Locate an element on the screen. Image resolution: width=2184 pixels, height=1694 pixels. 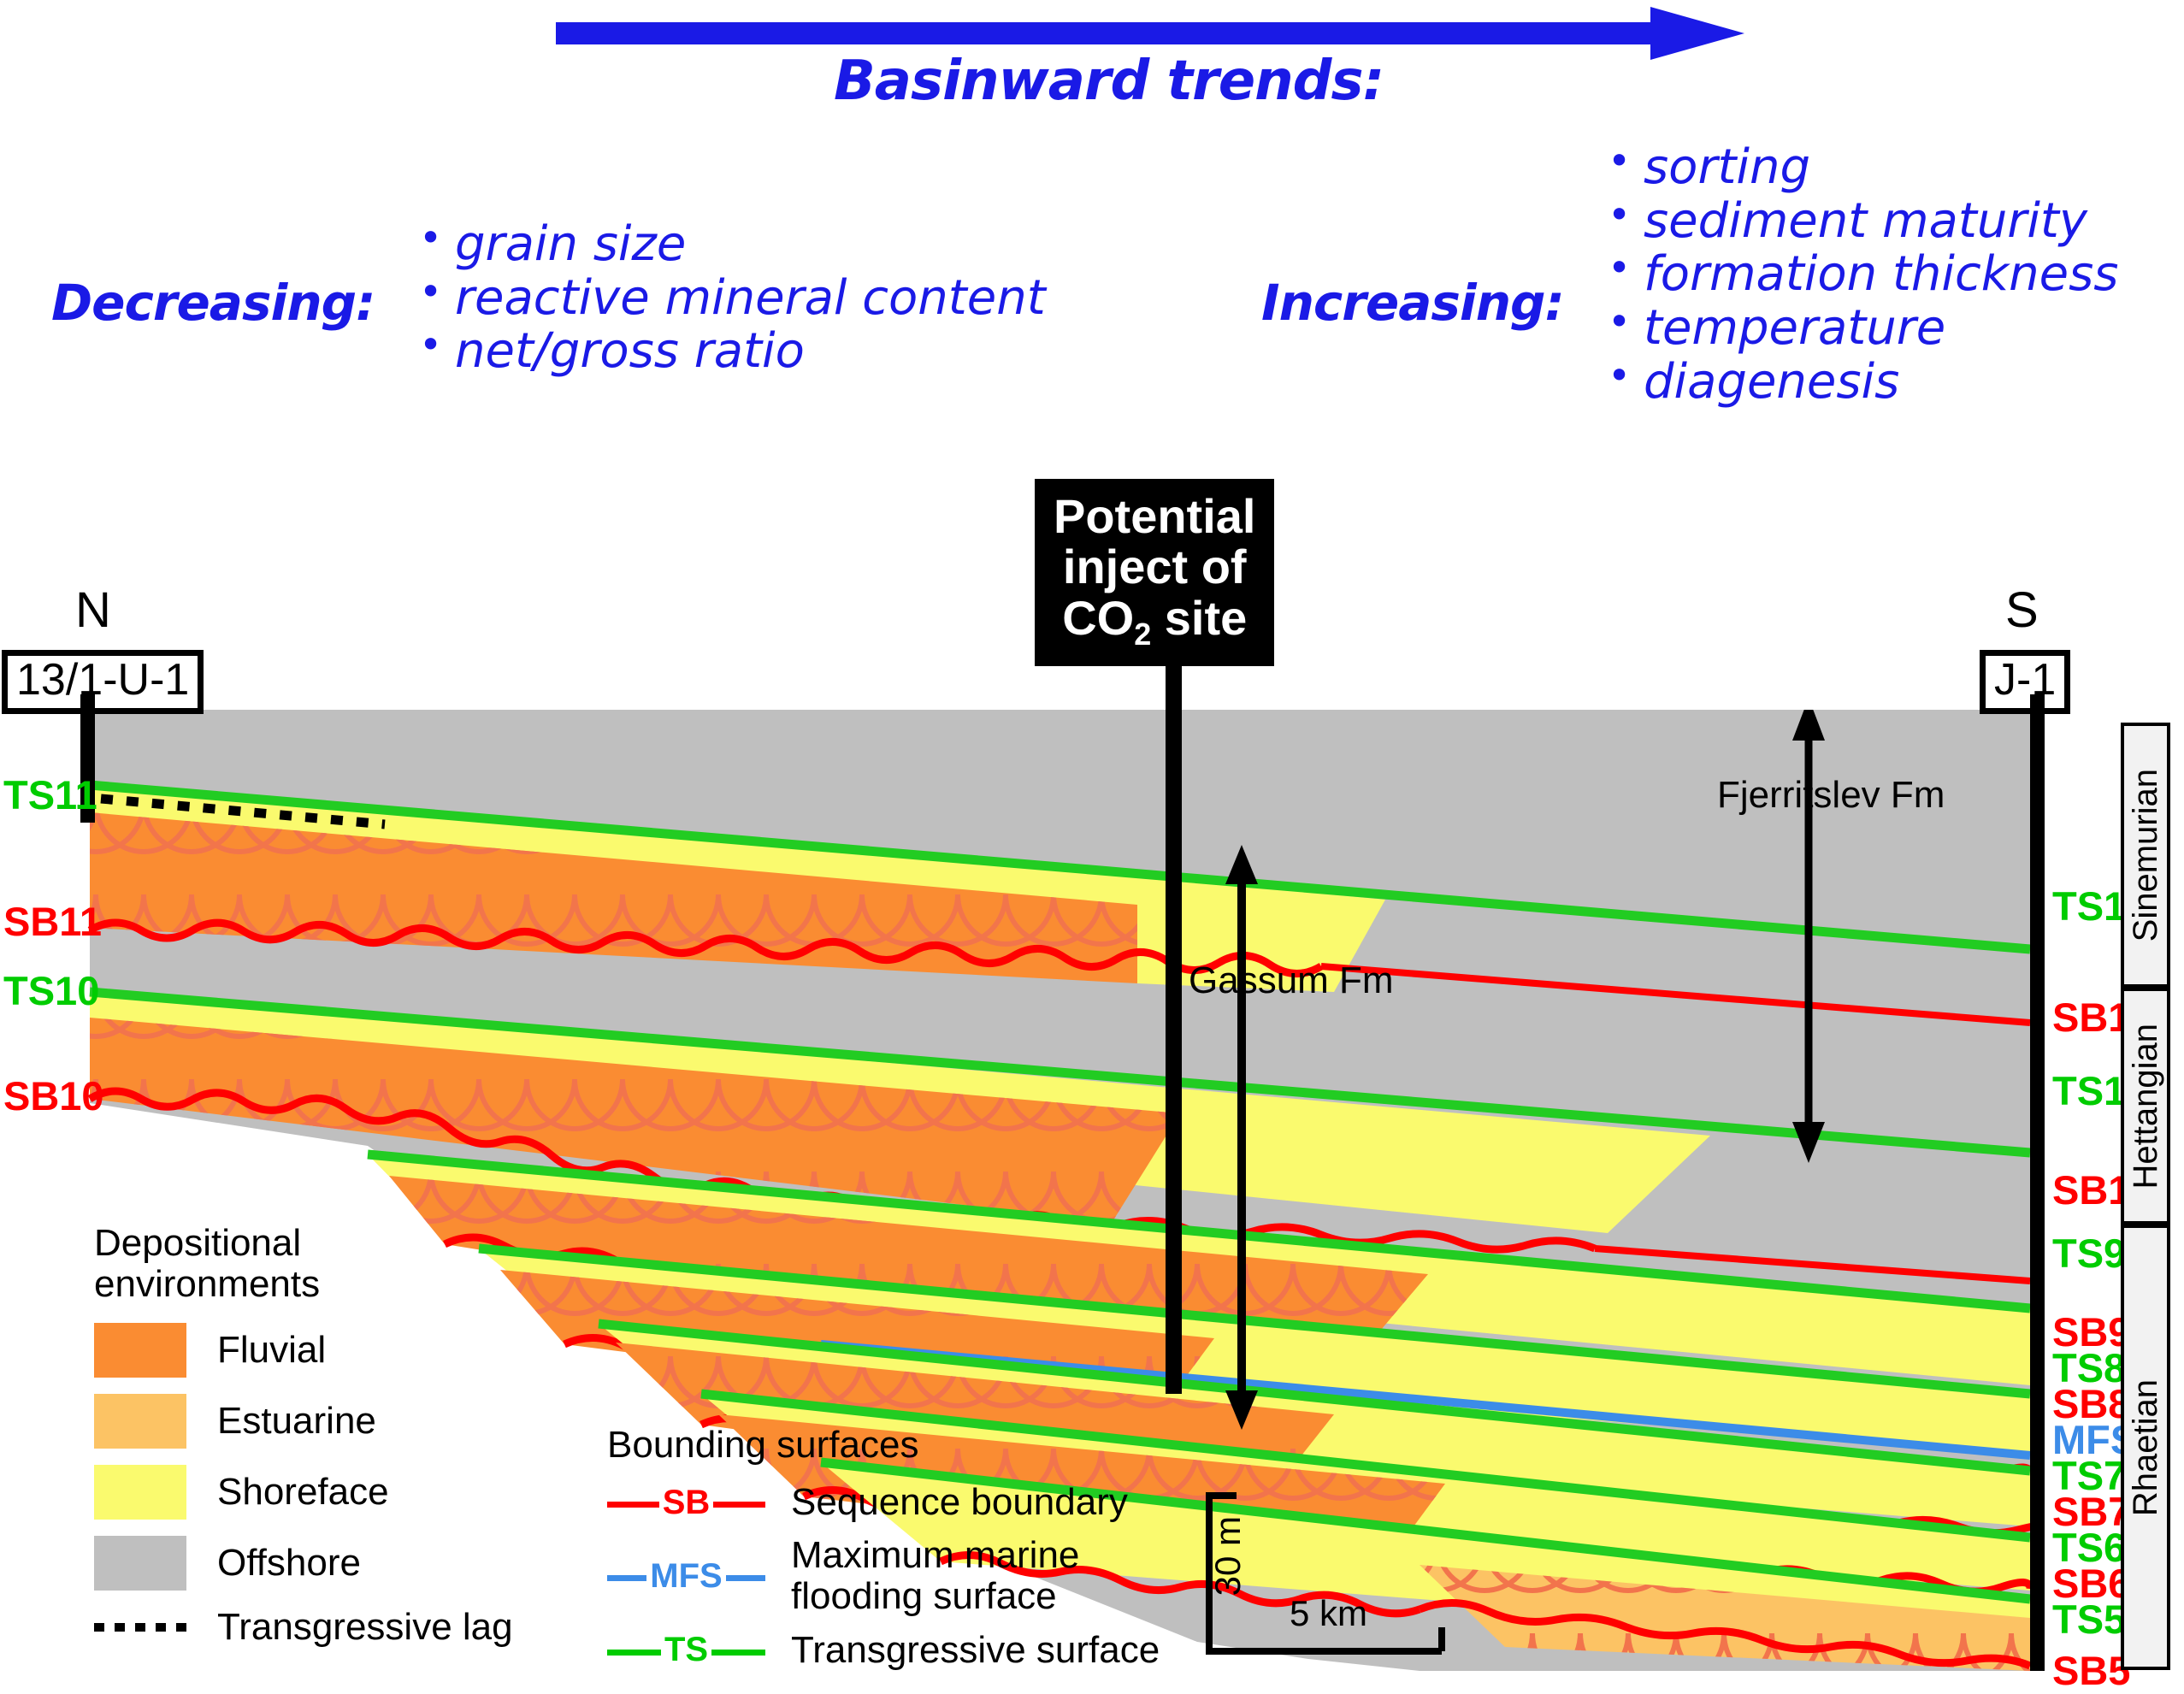
chrono-label: Sinemurian is located at coordinates (2145, 855).